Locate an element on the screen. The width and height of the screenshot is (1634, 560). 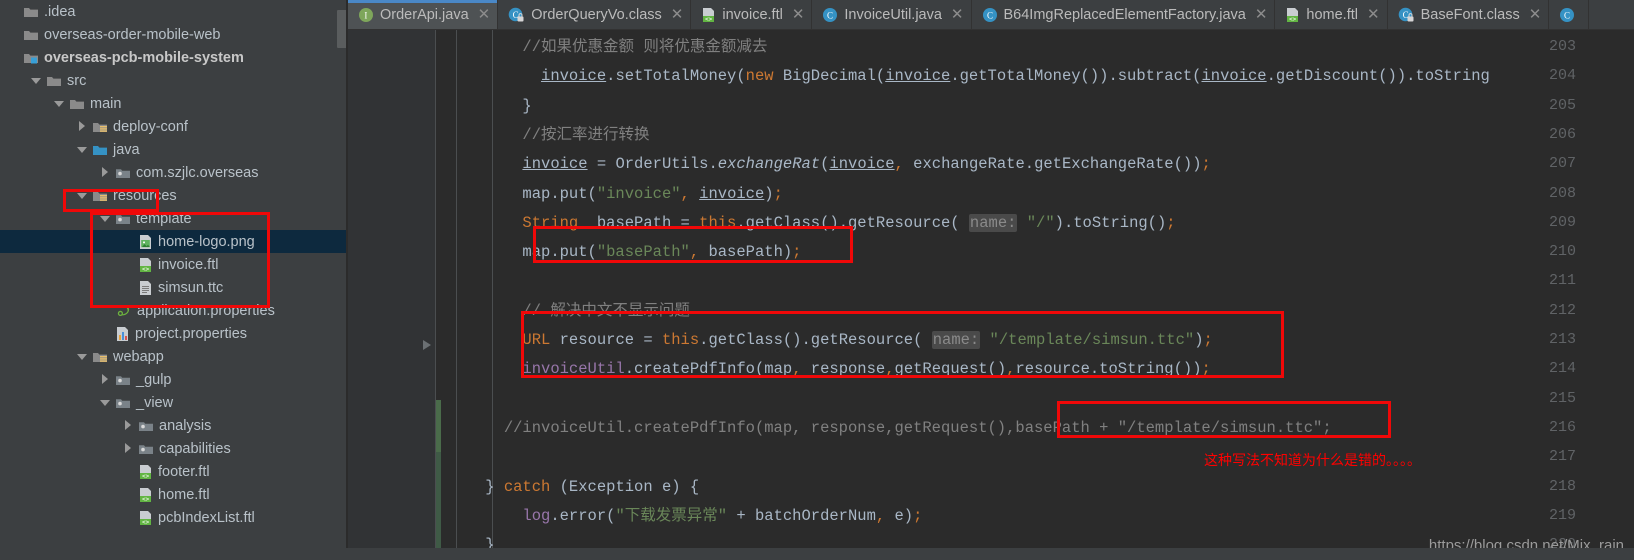
editor-tab-label: InvoiceUtil.java is located at coordinates (893, 14).